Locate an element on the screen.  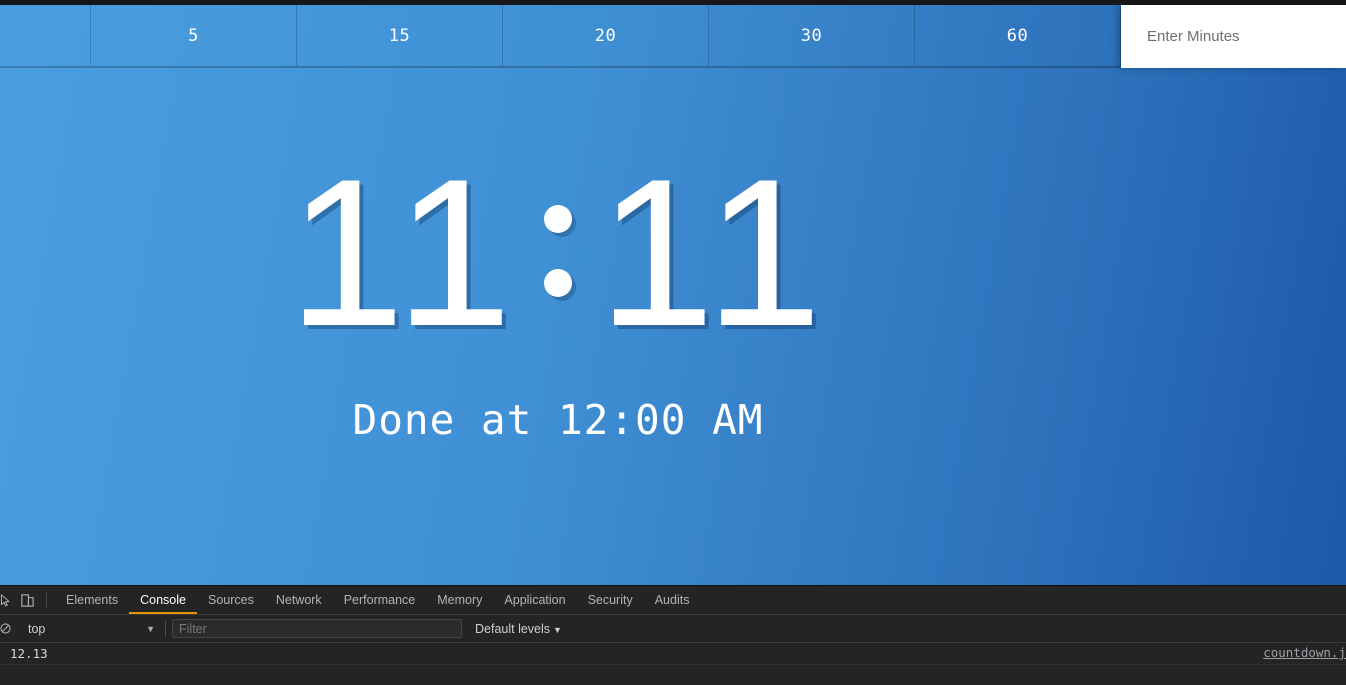
log-levels-selector: Default levels ▼ is located at coordinates (518, 629).